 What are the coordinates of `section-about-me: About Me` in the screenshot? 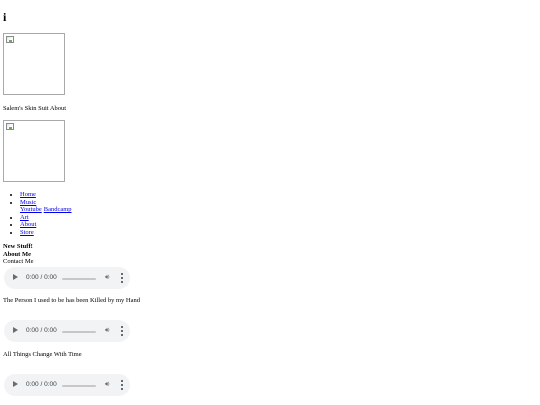 It's located at (17, 254).